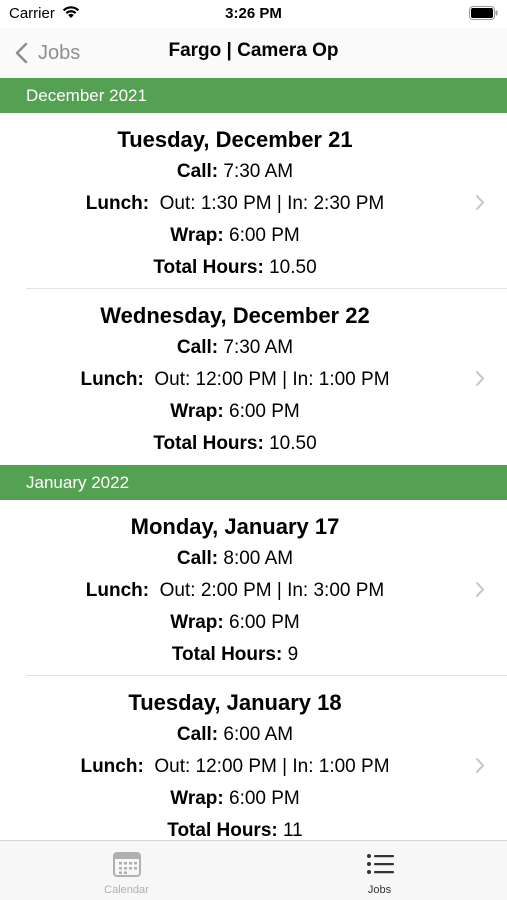 The height and width of the screenshot is (900, 507). I want to click on navigation-bar: Jobs Fargo | Camera Op, so click(253, 53).